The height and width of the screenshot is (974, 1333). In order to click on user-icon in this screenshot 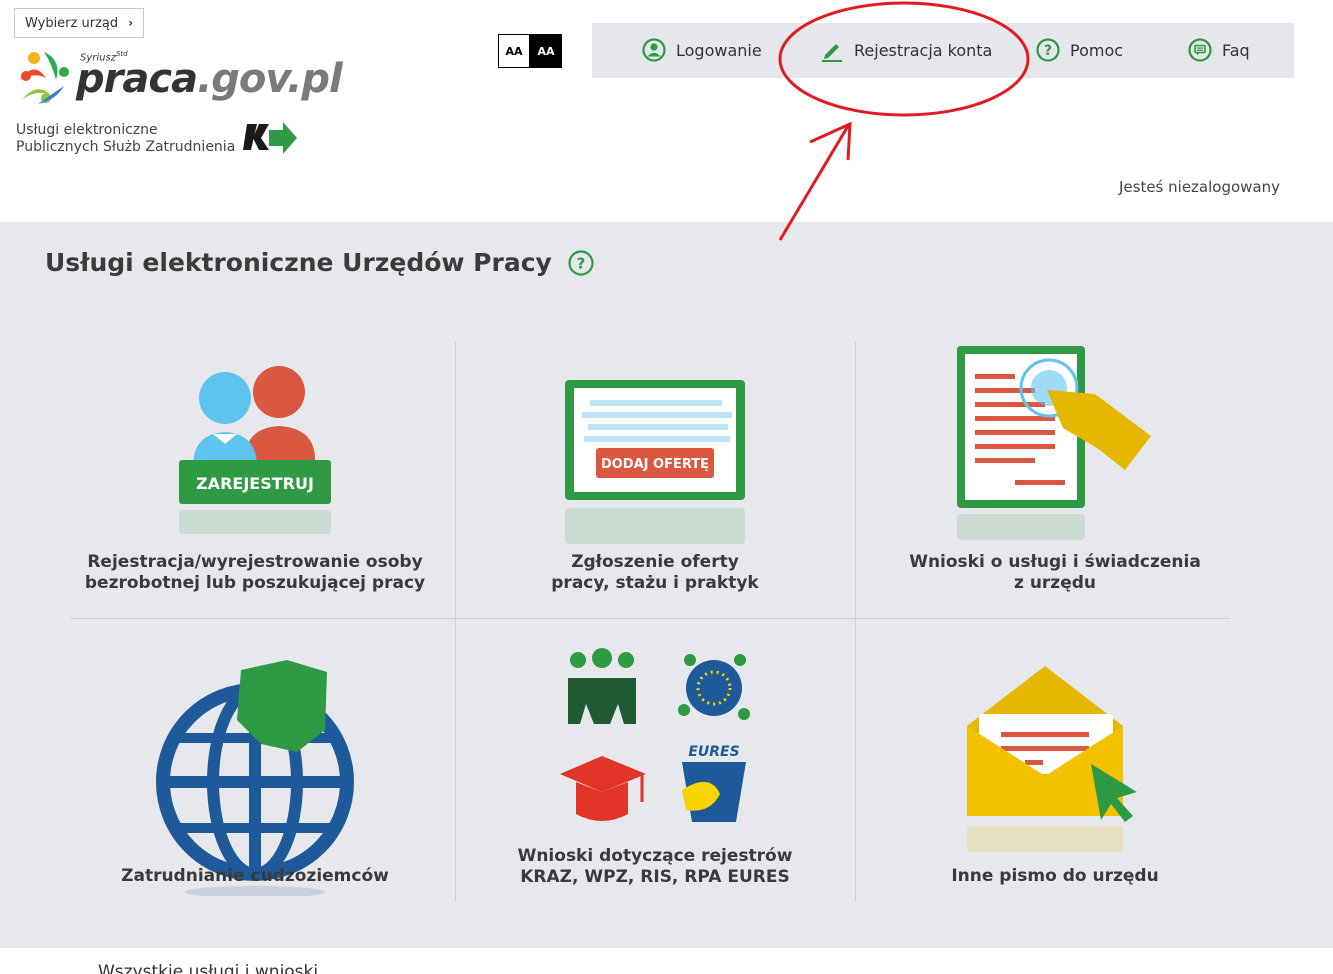, I will do `click(654, 50)`.